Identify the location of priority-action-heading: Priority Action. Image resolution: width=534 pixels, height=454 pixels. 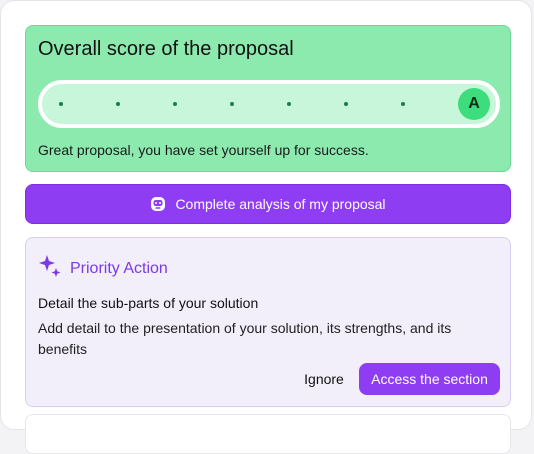
(119, 268).